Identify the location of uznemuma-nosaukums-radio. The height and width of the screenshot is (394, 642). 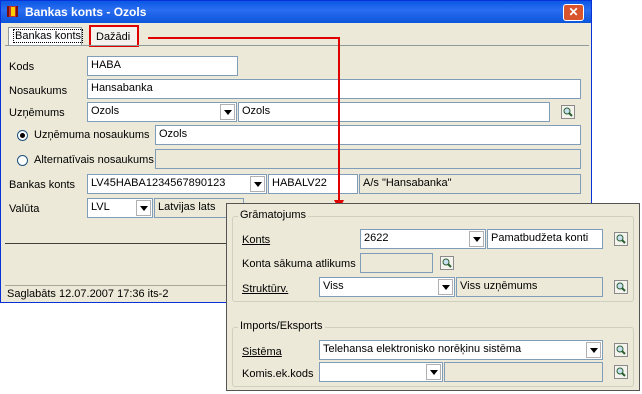
(22, 135).